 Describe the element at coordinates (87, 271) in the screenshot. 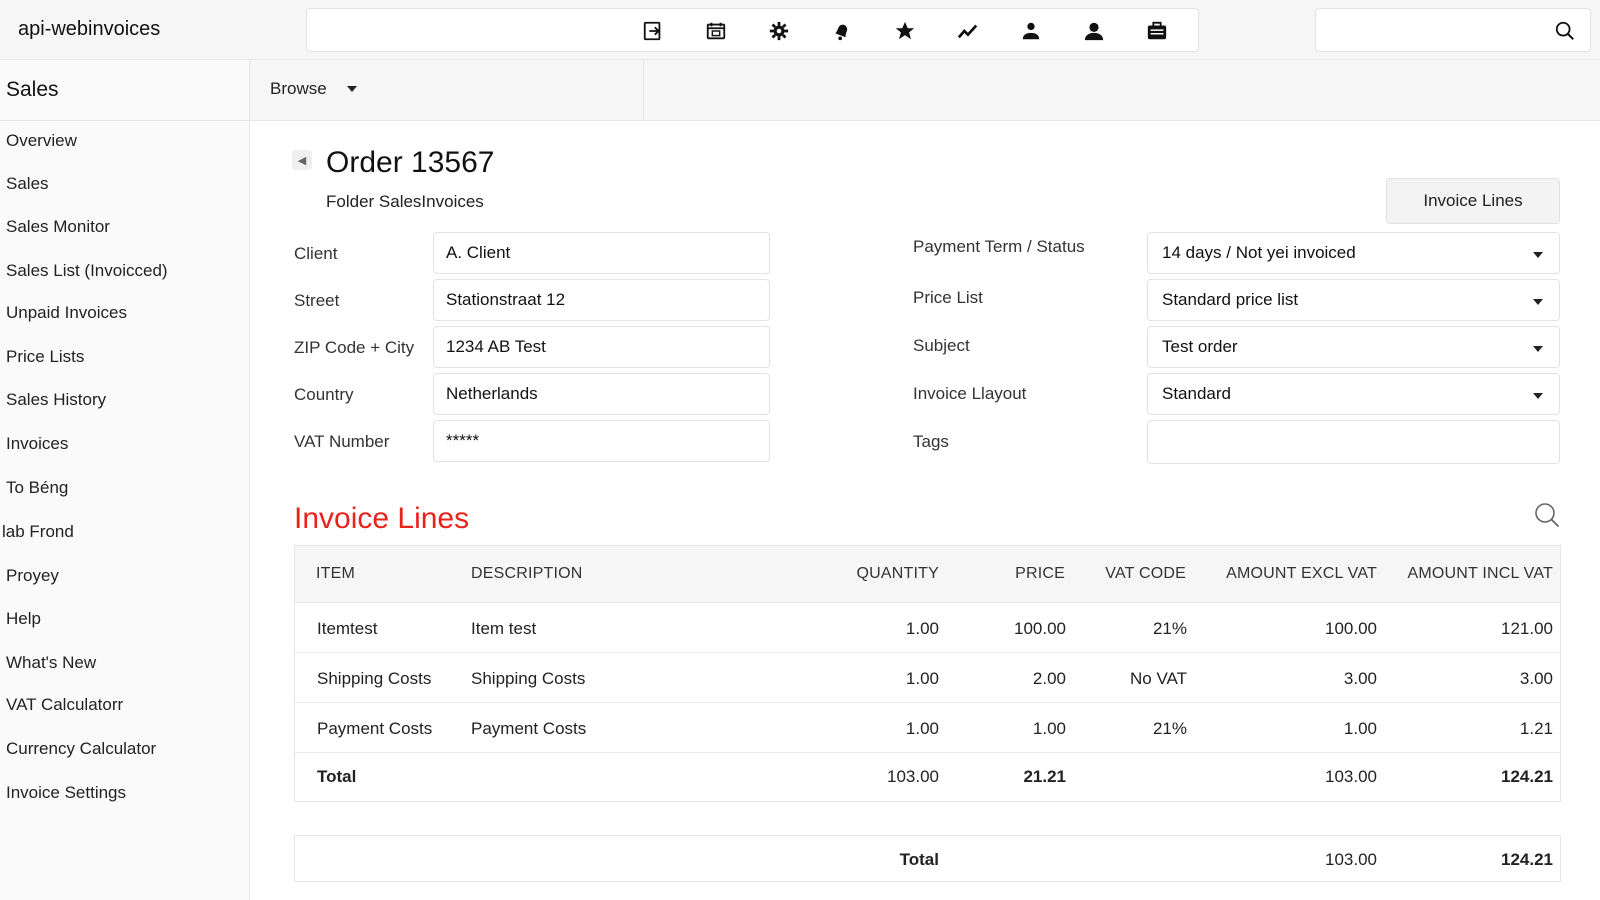

I see `sidebar-item-sales-list: Sales List (Invoicced)` at that location.